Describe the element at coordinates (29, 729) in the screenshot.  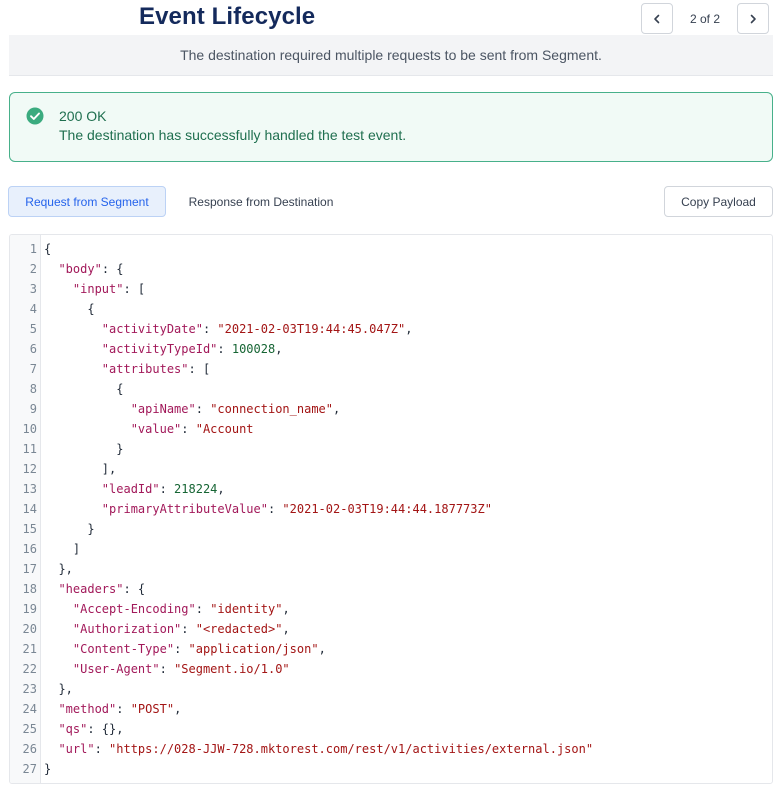
I see `line-number: 25` at that location.